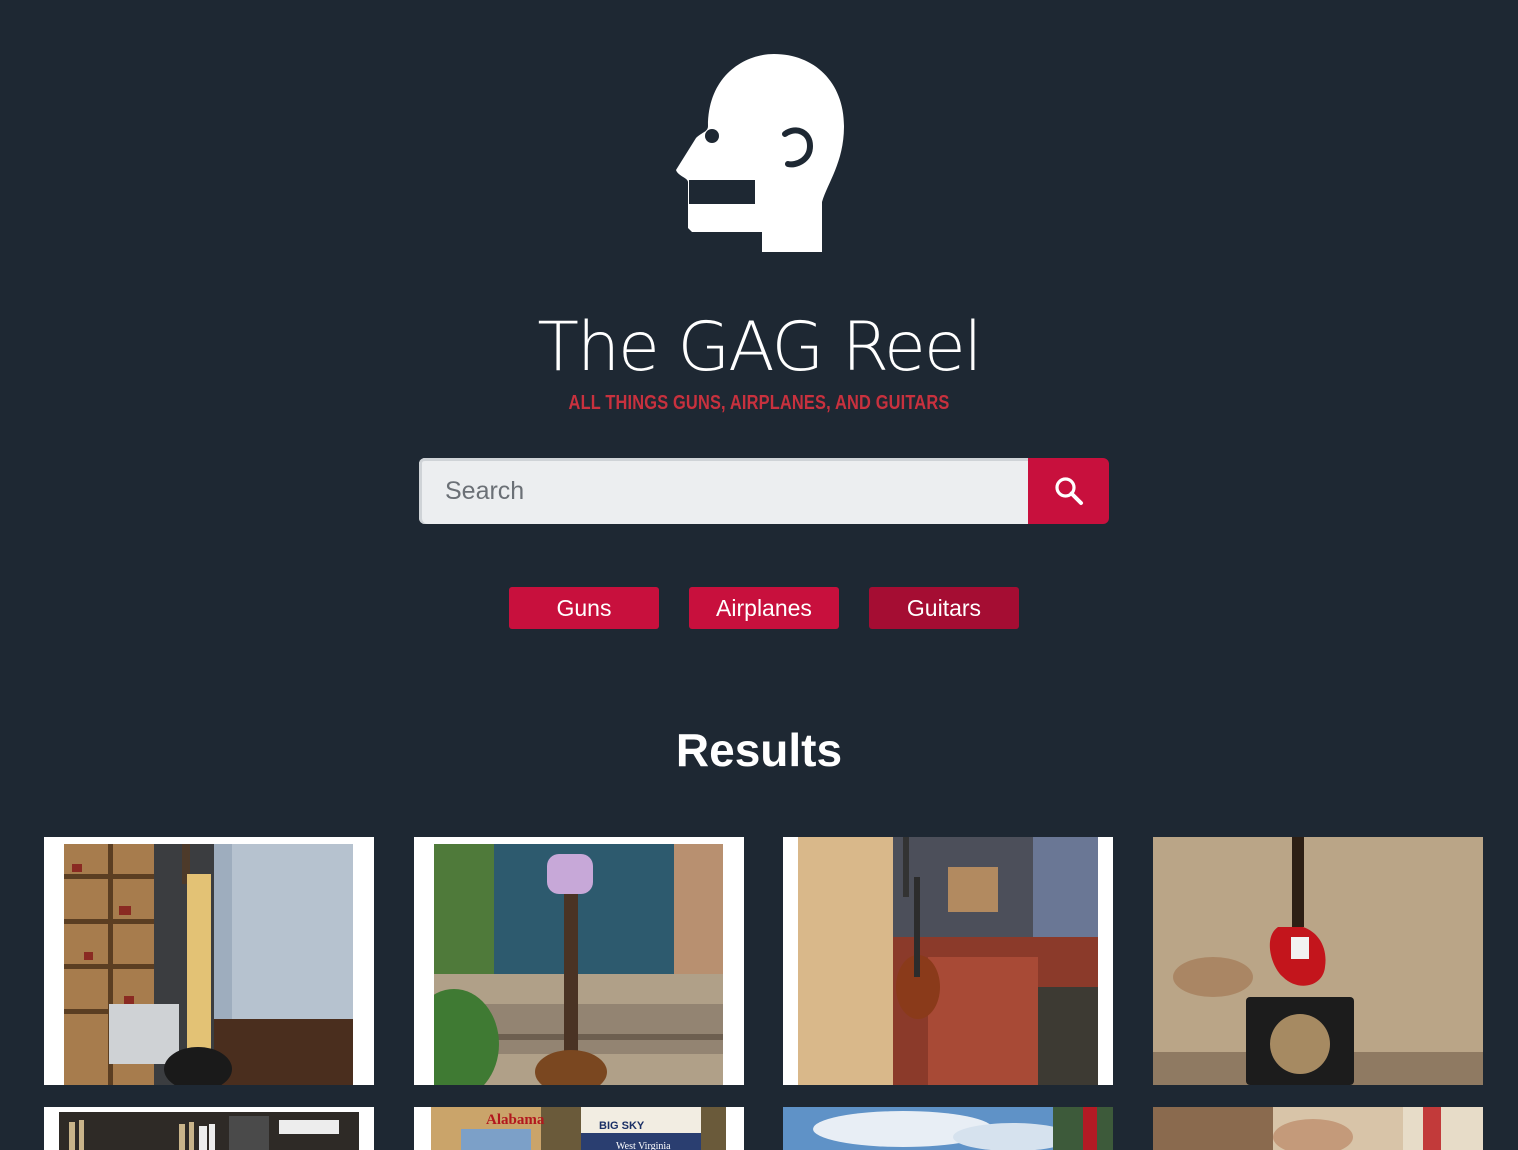  I want to click on results-heading: Results, so click(759, 750).